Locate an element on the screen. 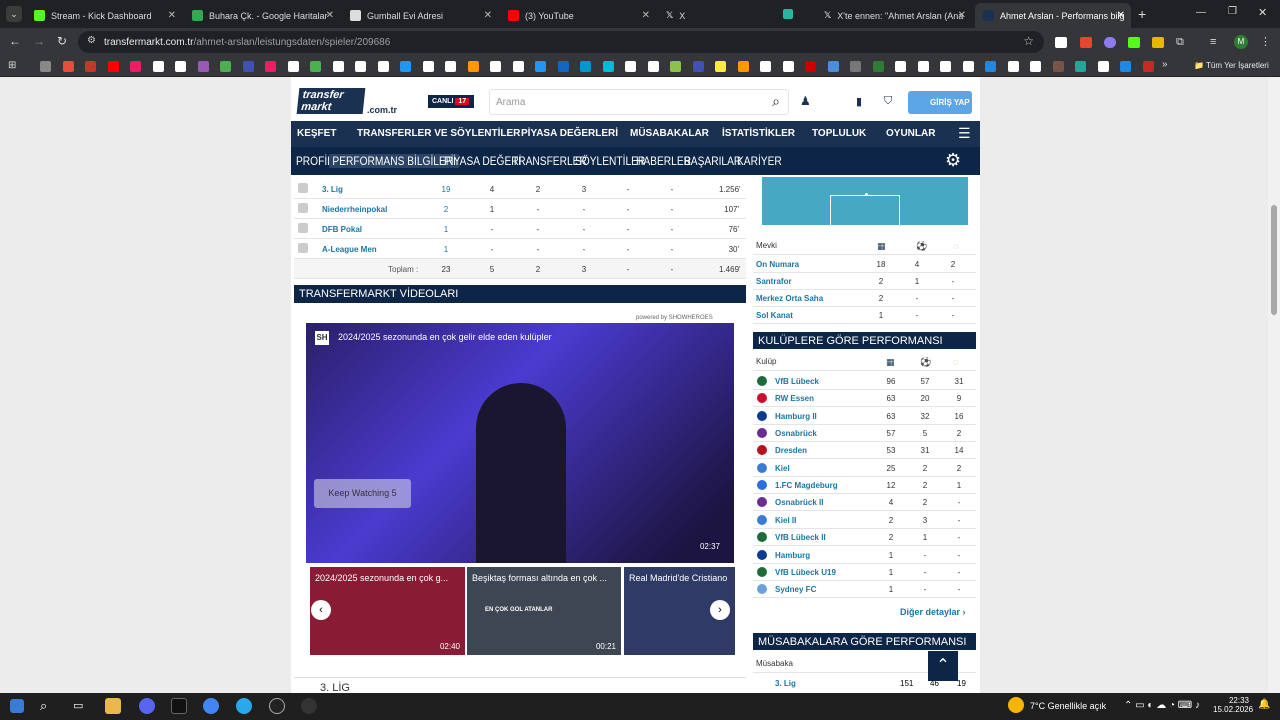  subnav-achievements: BAŞARILAR is located at coordinates (712, 161).